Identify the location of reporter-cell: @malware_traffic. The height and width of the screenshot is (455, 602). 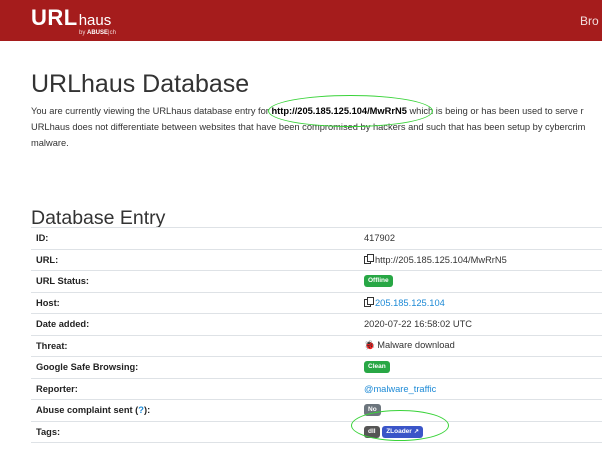
(480, 388).